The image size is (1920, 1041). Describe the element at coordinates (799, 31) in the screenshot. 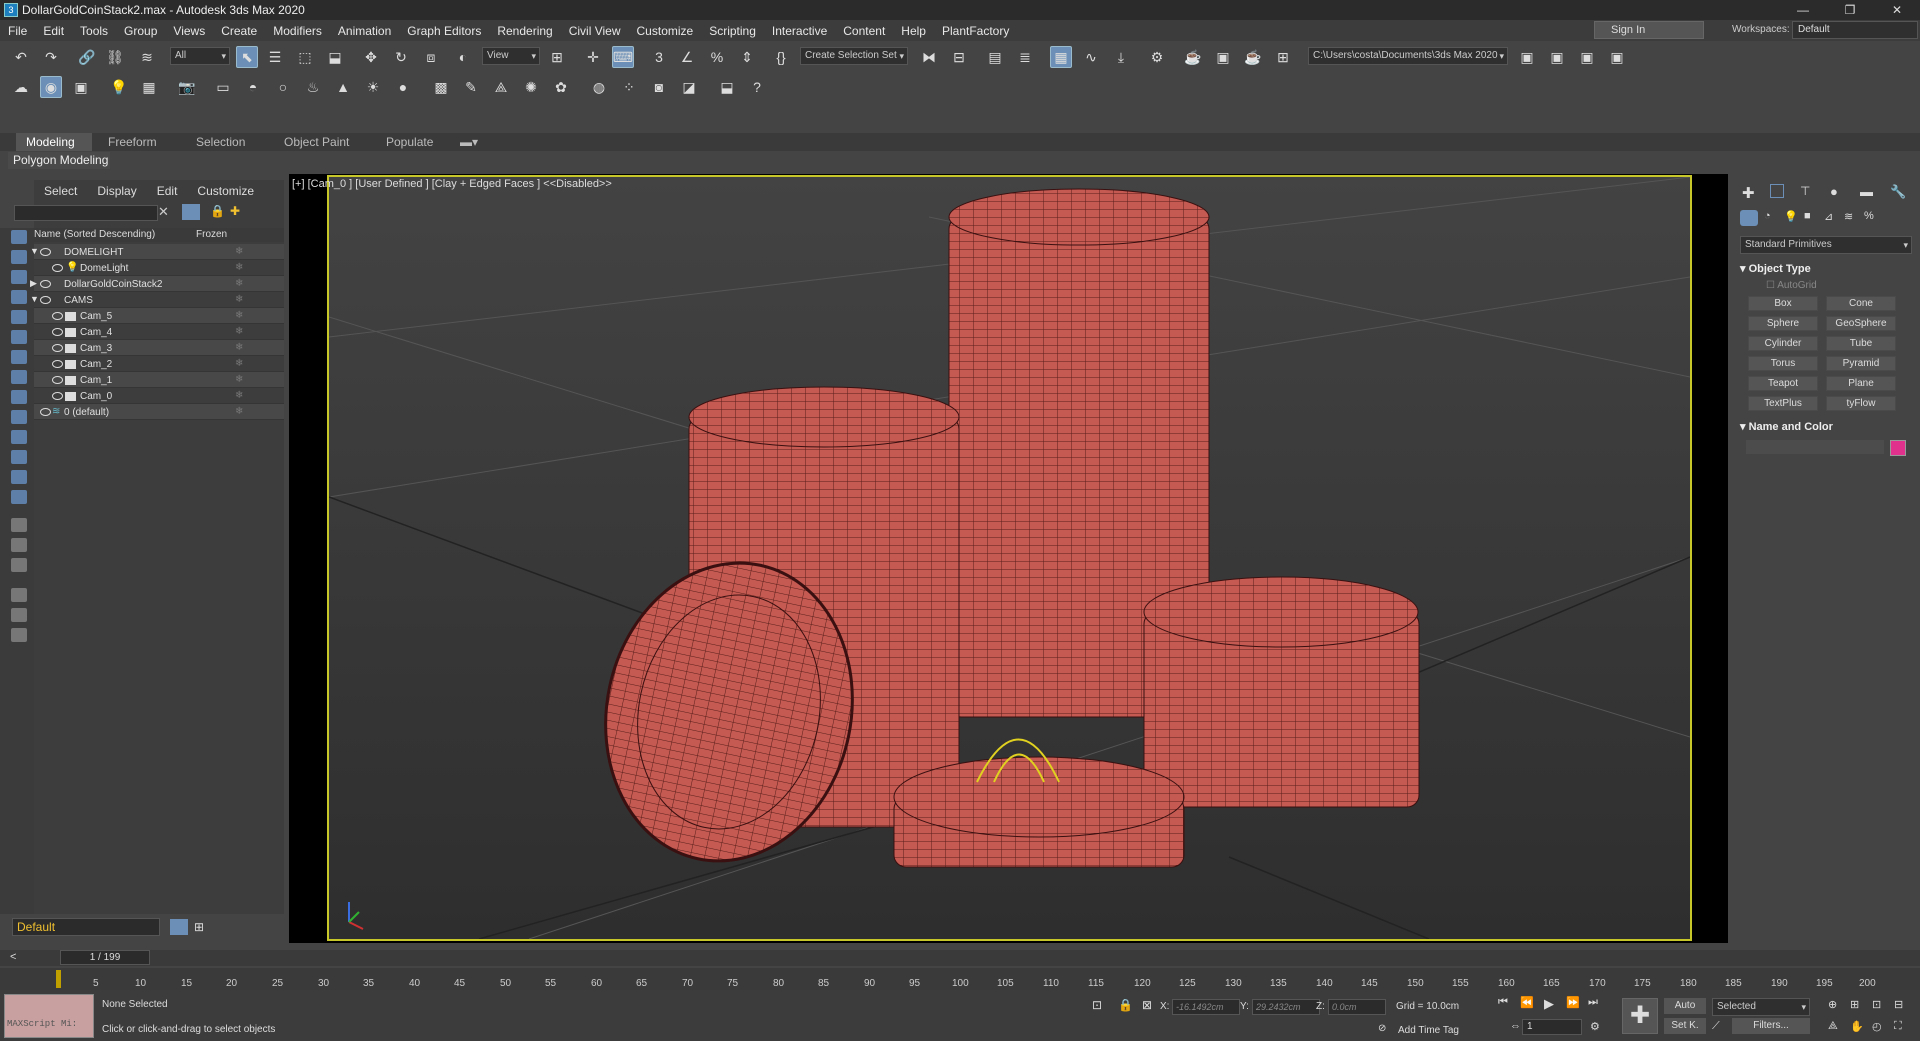

I see `menu-interactive: Interactive` at that location.